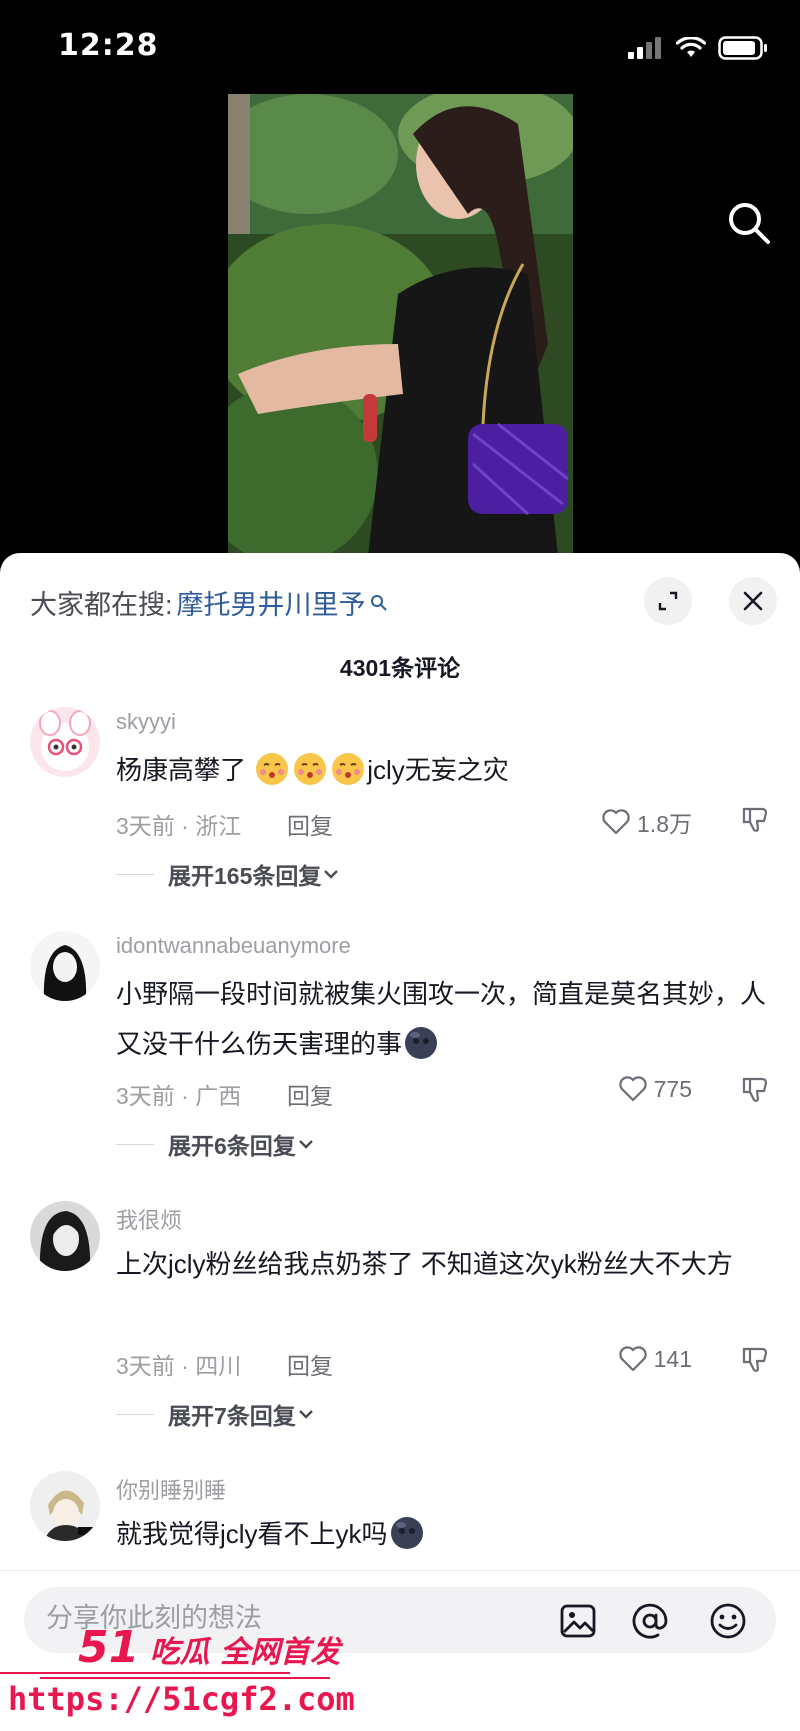  I want to click on like-count: 141, so click(672, 1358).